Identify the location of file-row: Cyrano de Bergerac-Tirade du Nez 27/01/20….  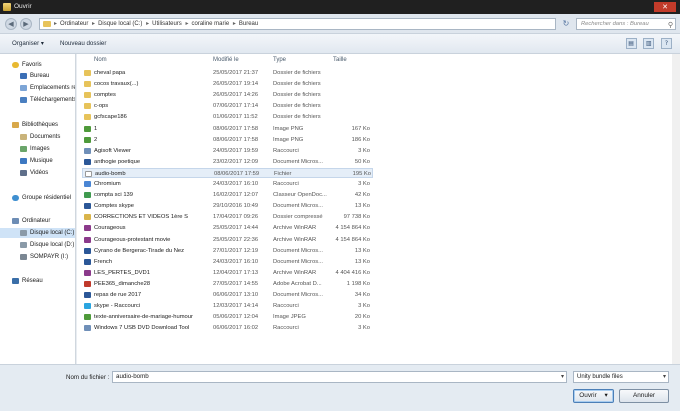
(227, 251).